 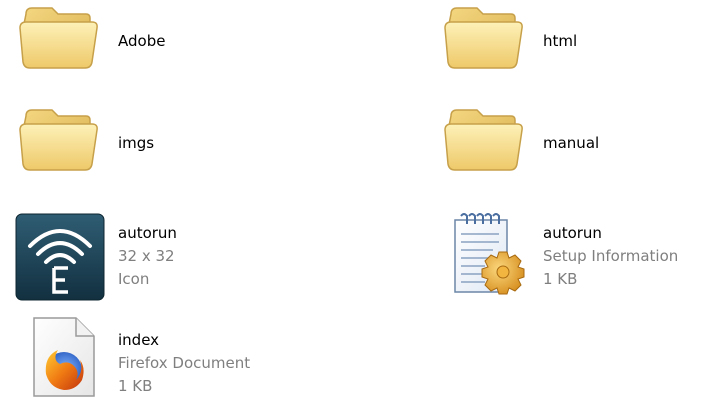 I want to click on folder-item-adobe: Adobe, so click(x=180, y=40).